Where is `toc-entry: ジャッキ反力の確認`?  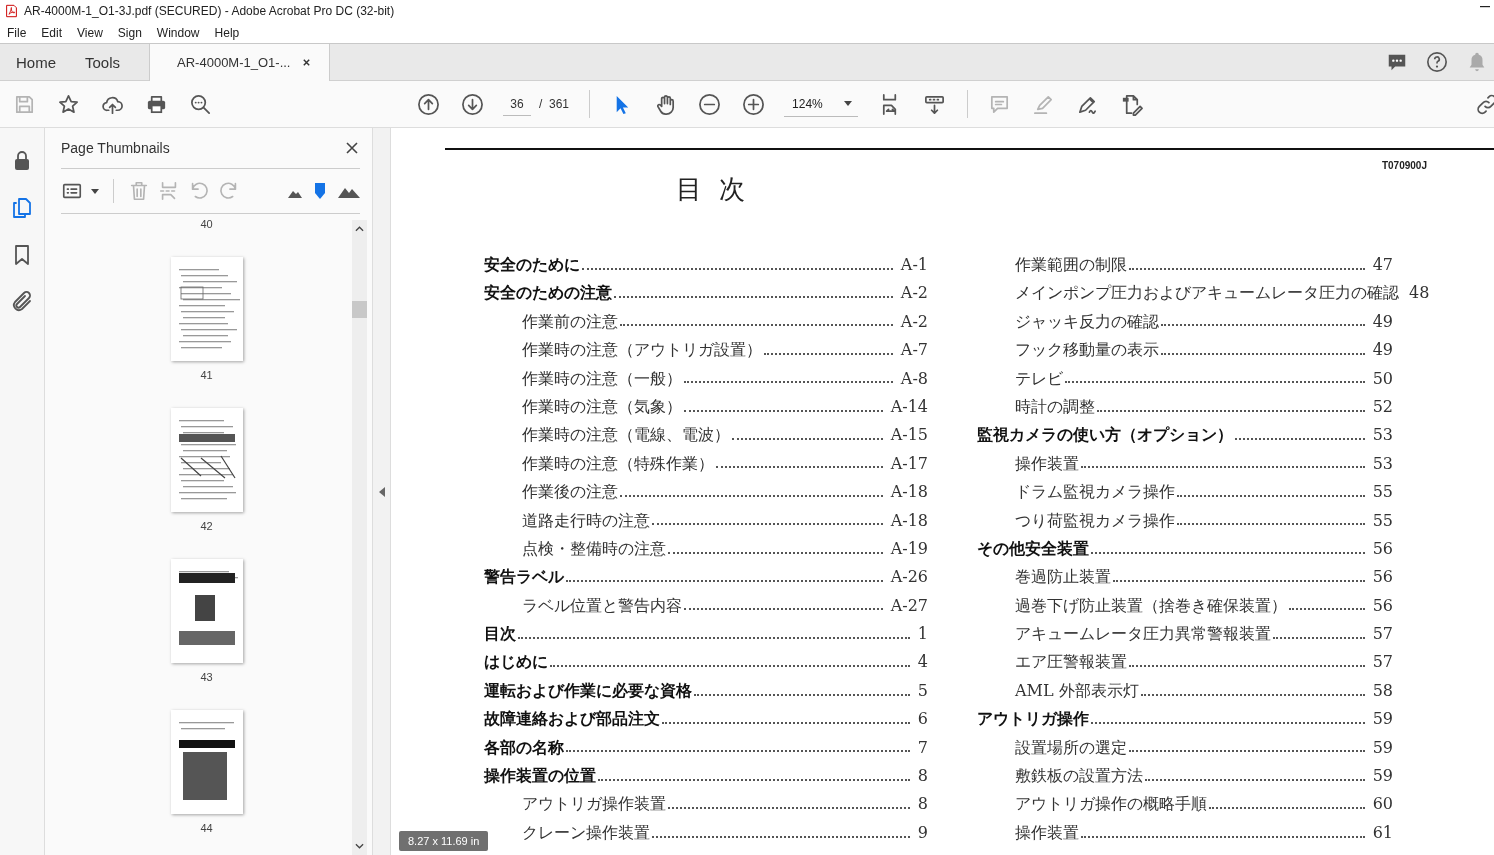
toc-entry: ジャッキ反力の確認 is located at coordinates (1087, 322).